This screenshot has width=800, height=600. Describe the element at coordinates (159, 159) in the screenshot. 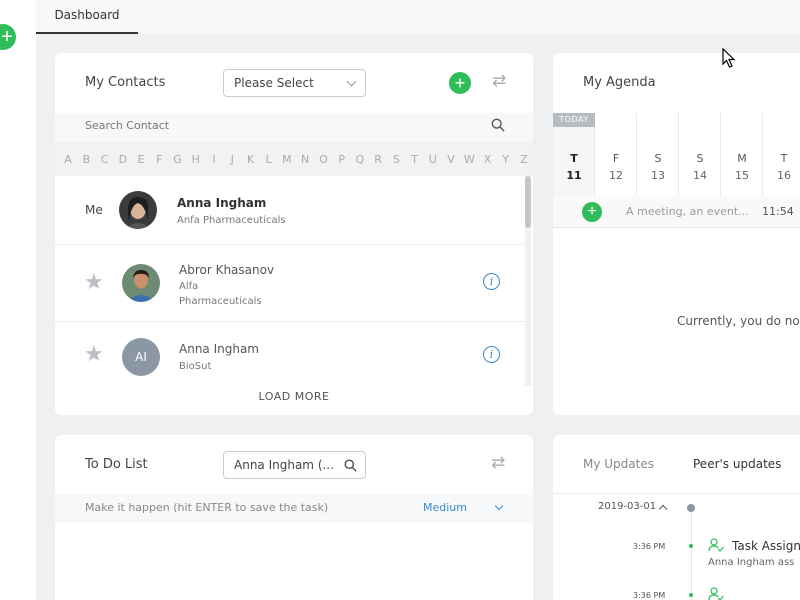

I see `alphabet-letter: F` at that location.